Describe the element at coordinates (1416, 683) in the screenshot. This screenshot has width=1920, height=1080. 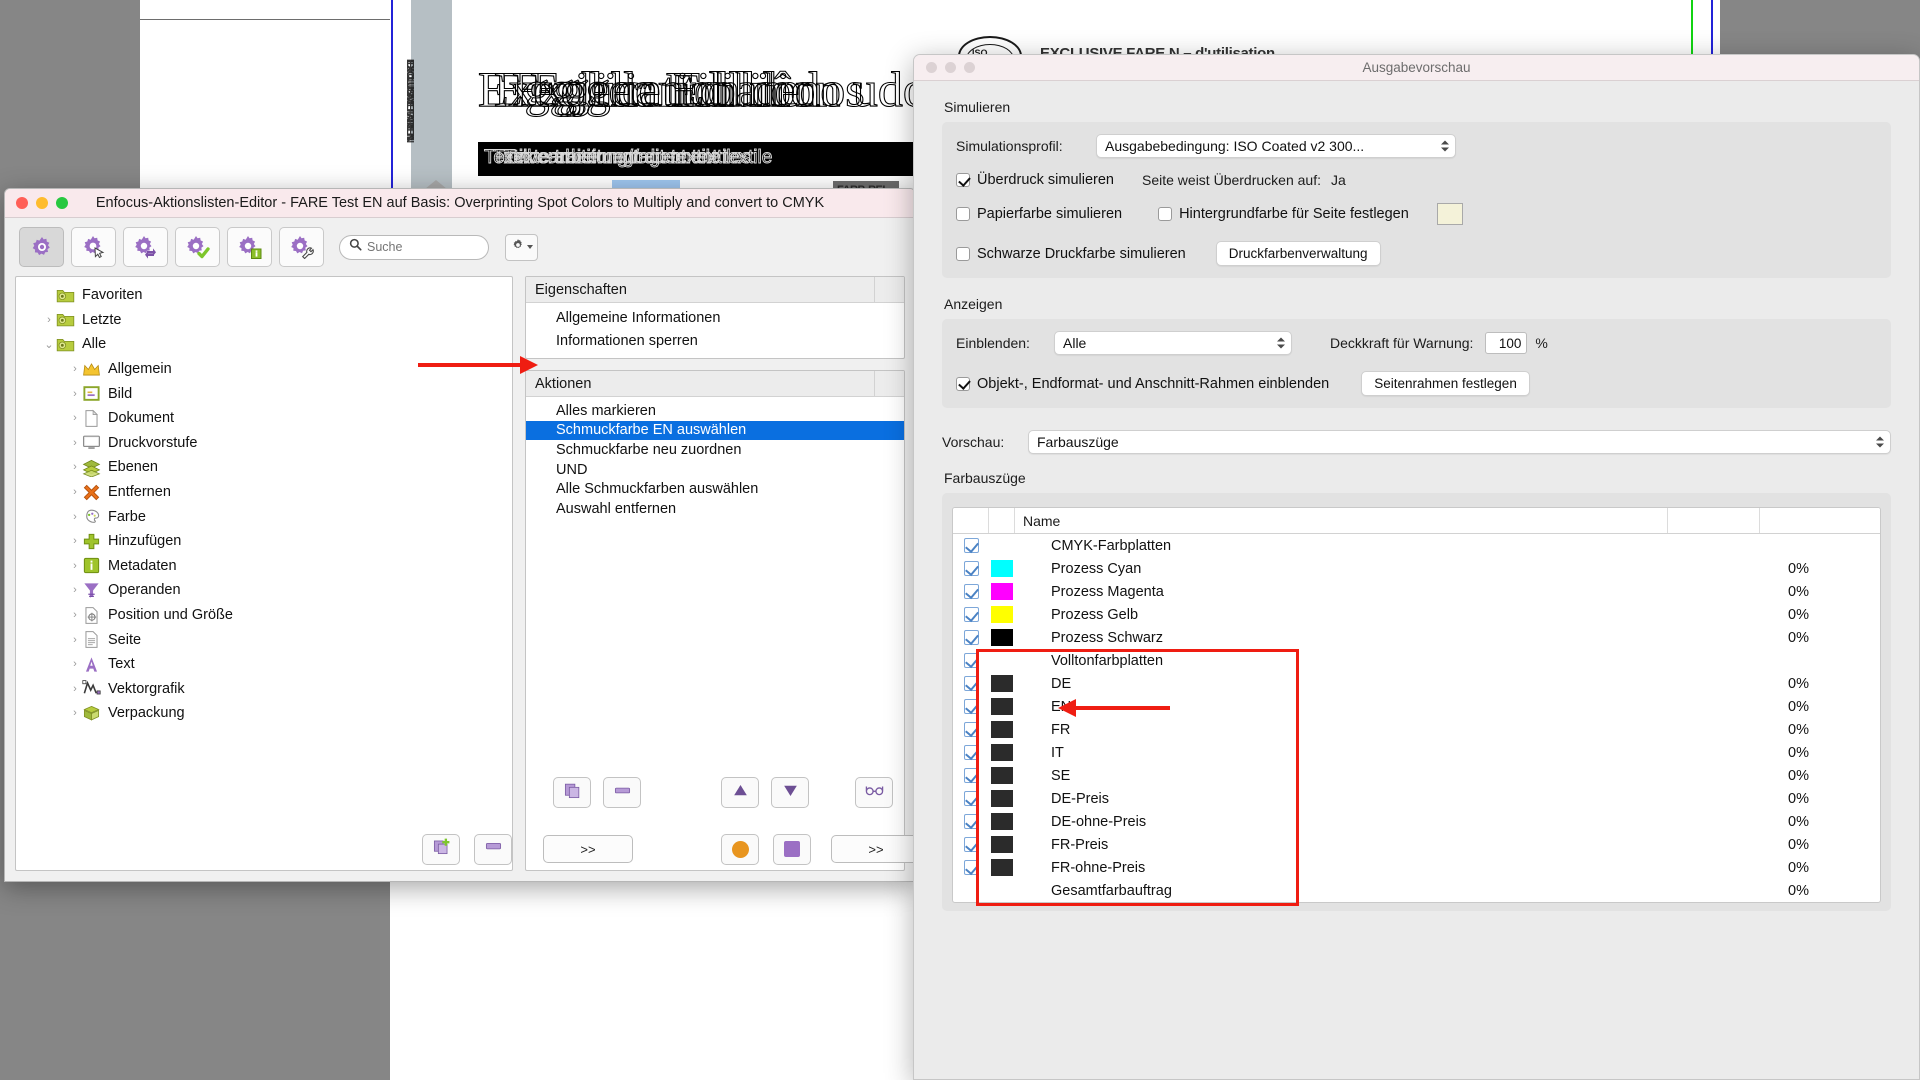
I see `separation-row: DE 0%` at that location.